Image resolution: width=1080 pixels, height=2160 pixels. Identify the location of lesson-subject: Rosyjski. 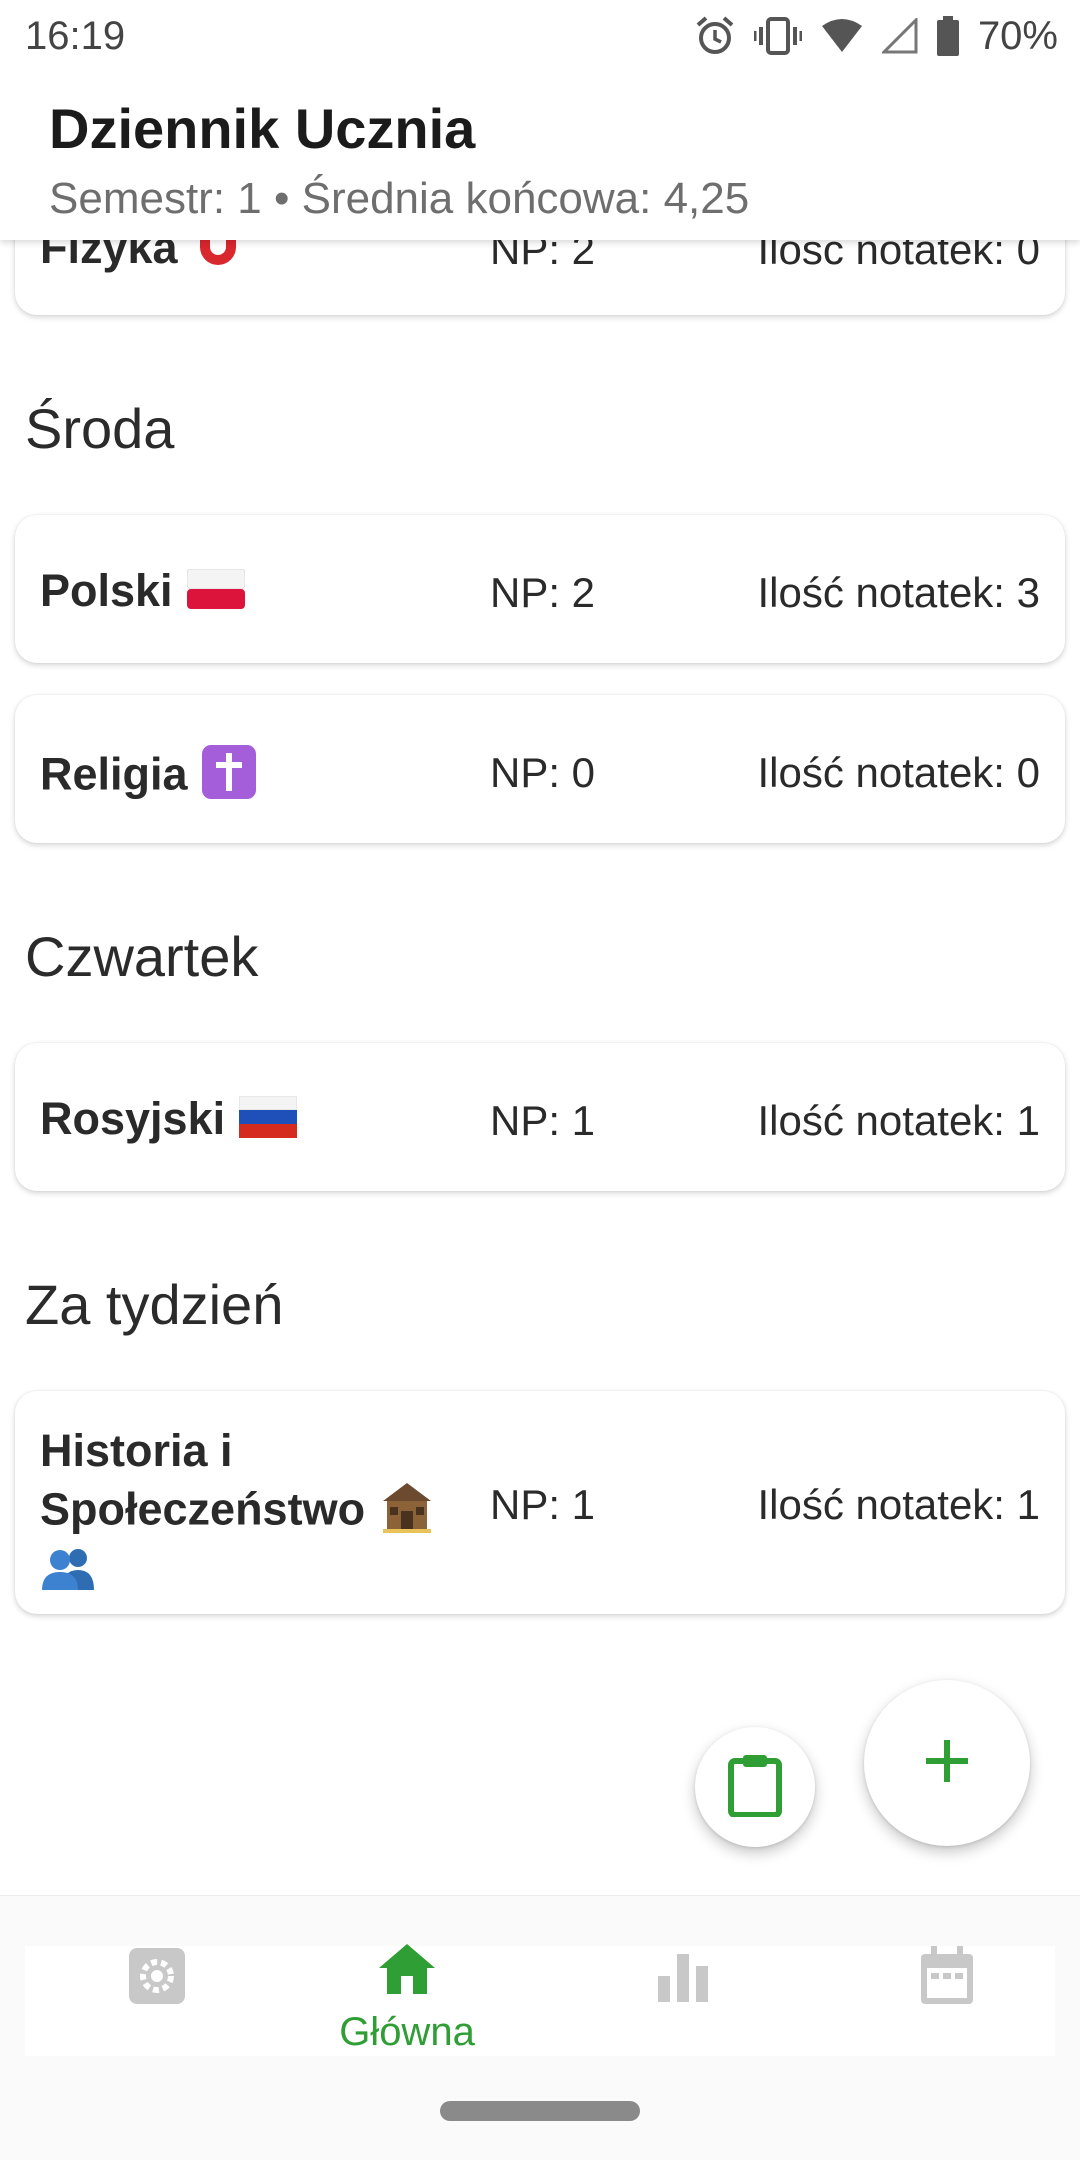
(133, 1118).